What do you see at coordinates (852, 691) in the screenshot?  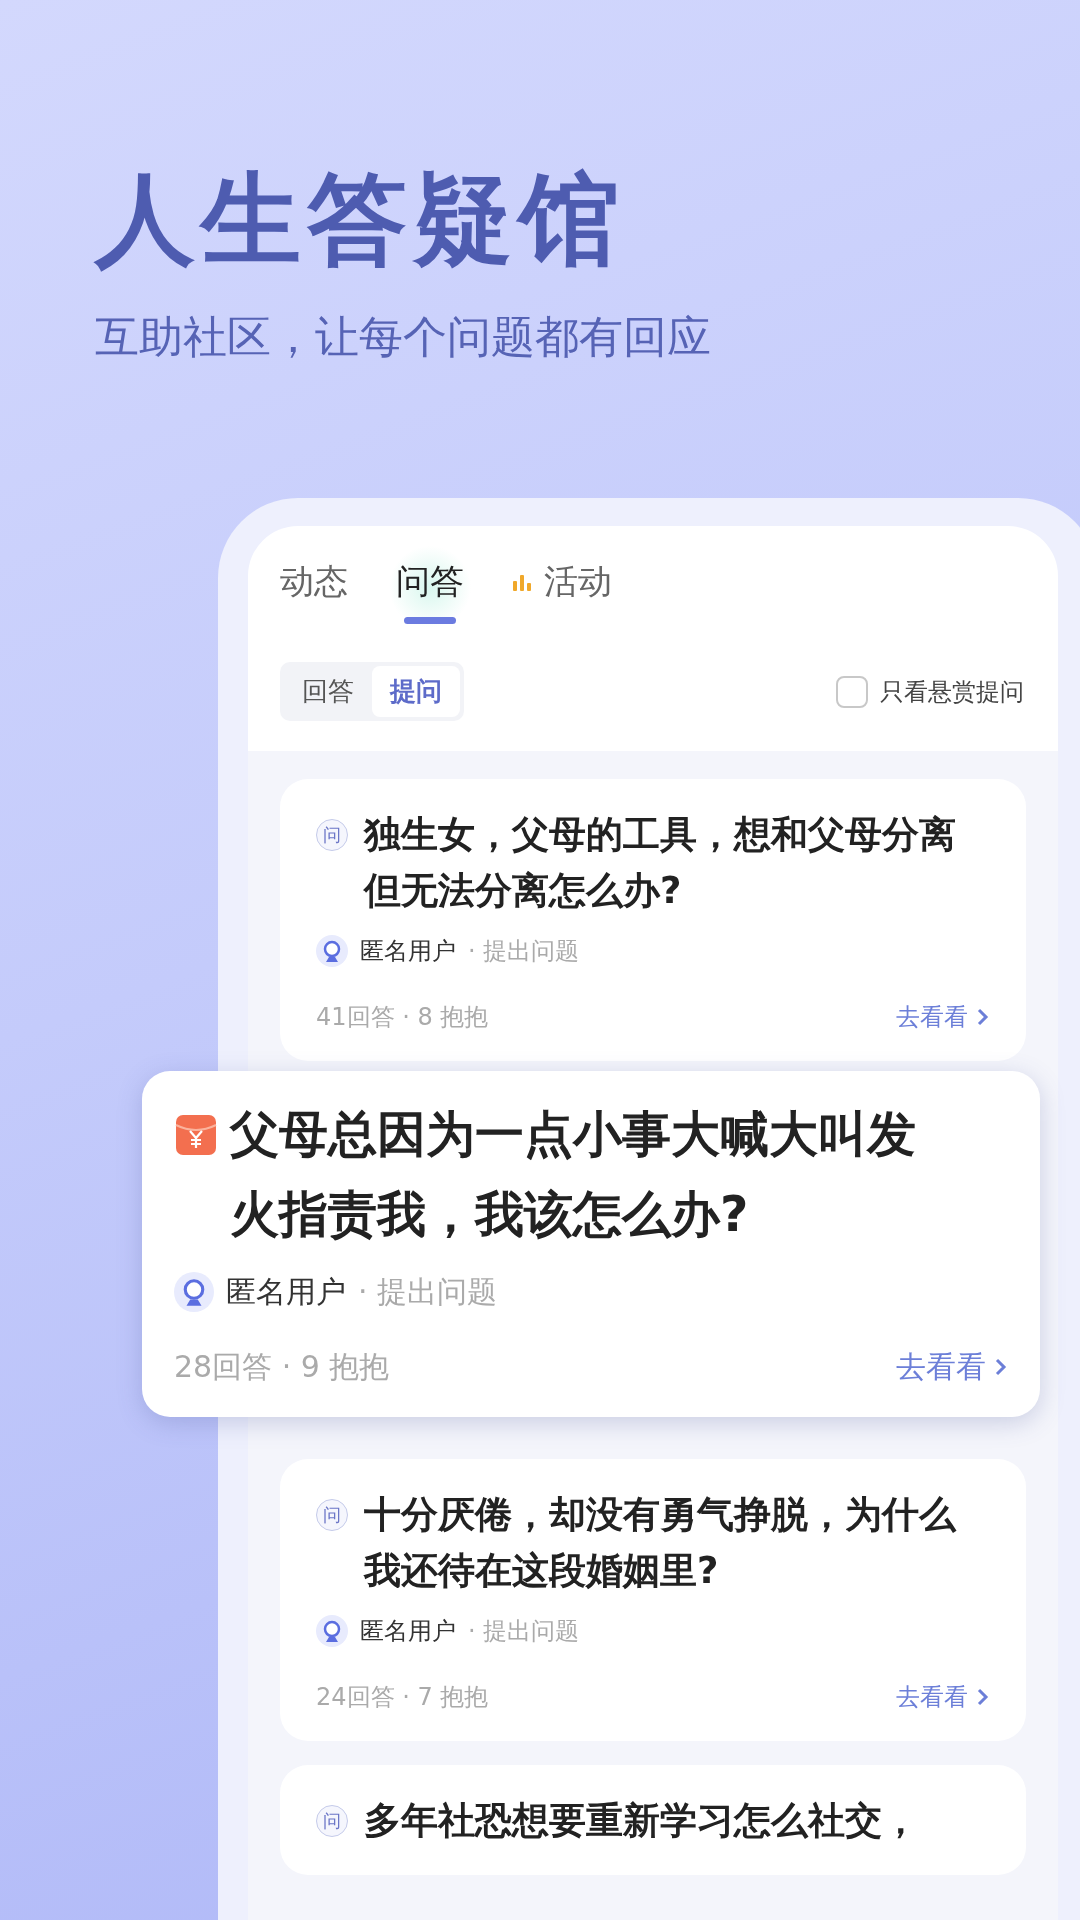 I see `checkbox` at bounding box center [852, 691].